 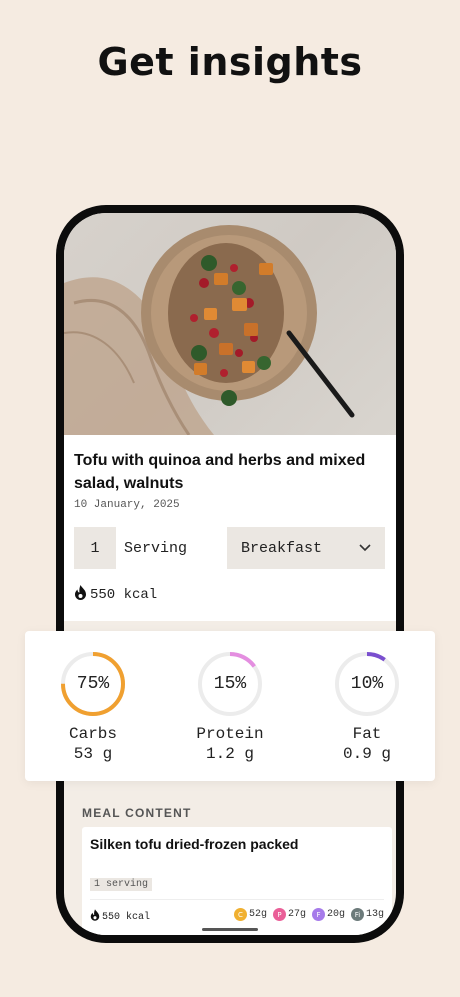 I want to click on protein-ring: 15%, so click(x=230, y=684).